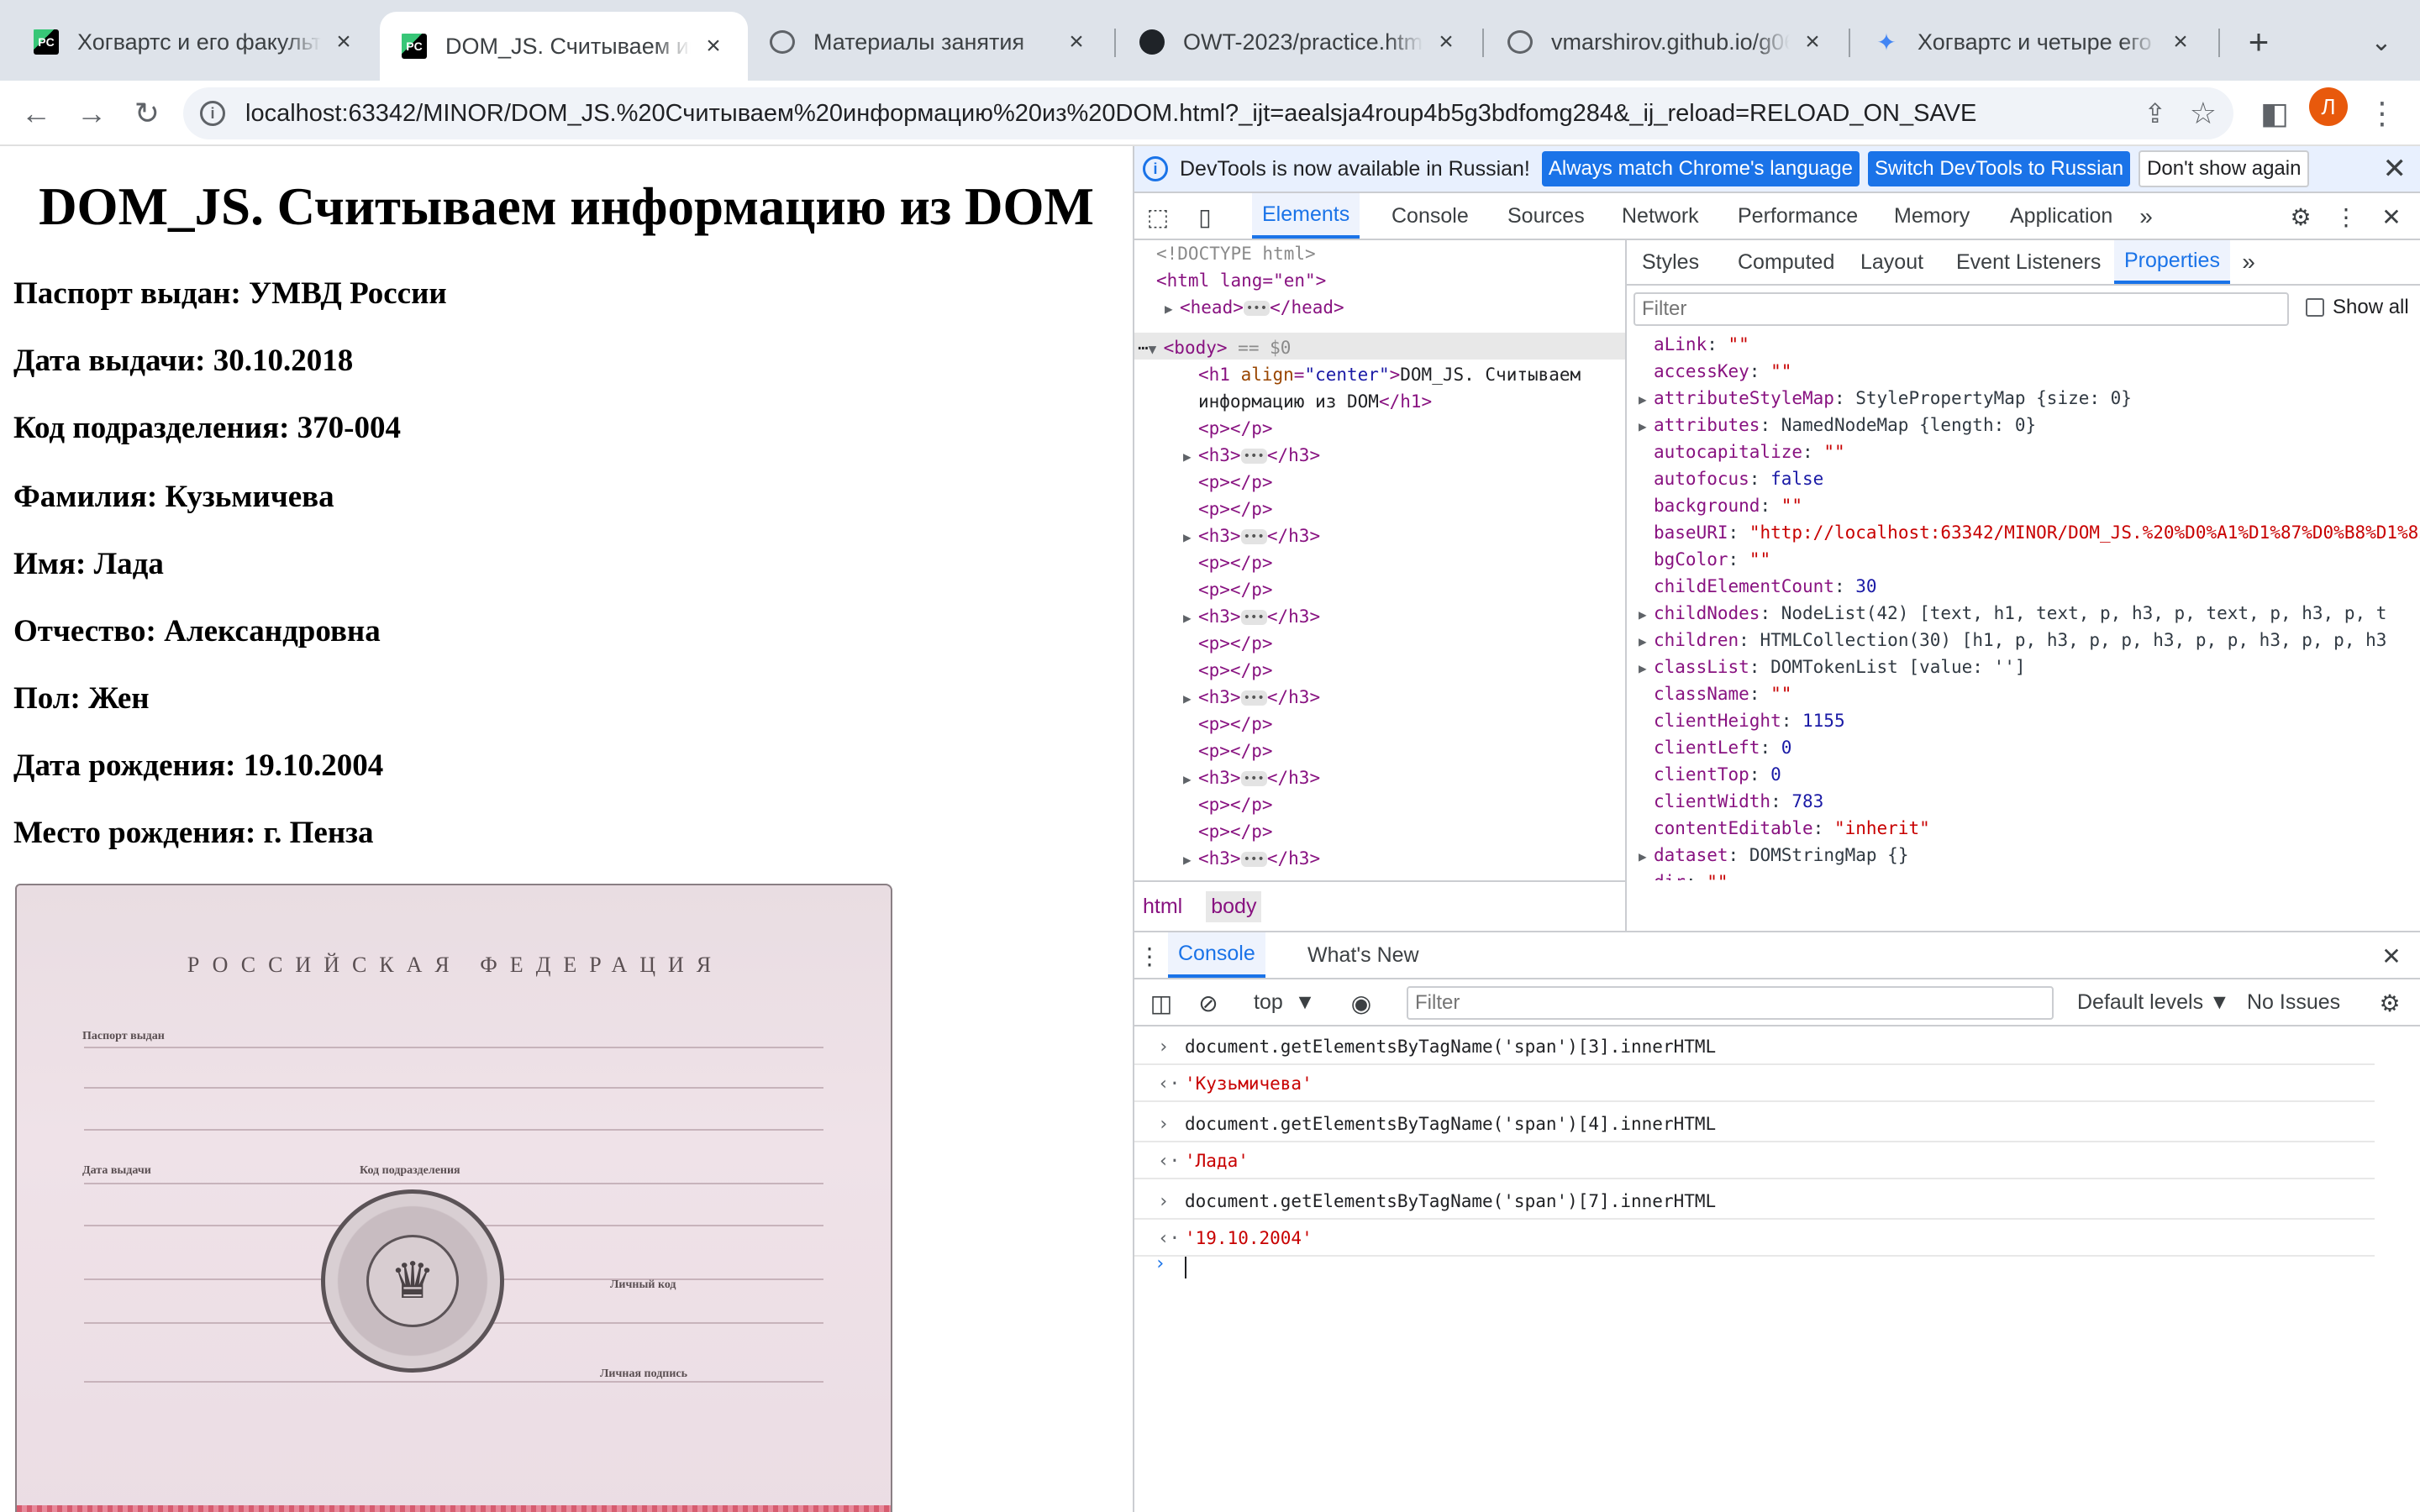 This screenshot has width=2420, height=1512. Describe the element at coordinates (212, 113) in the screenshot. I see `site-info-icon: i` at that location.